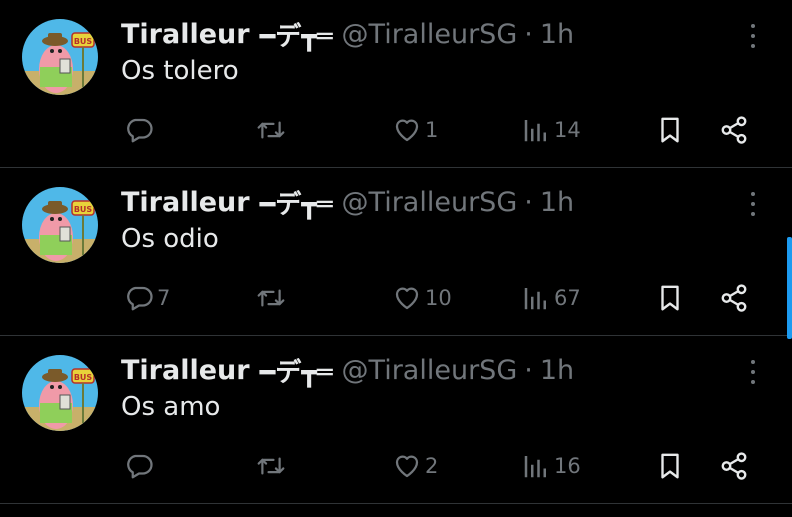 The height and width of the screenshot is (517, 792). I want to click on like-button: 10, so click(422, 298).